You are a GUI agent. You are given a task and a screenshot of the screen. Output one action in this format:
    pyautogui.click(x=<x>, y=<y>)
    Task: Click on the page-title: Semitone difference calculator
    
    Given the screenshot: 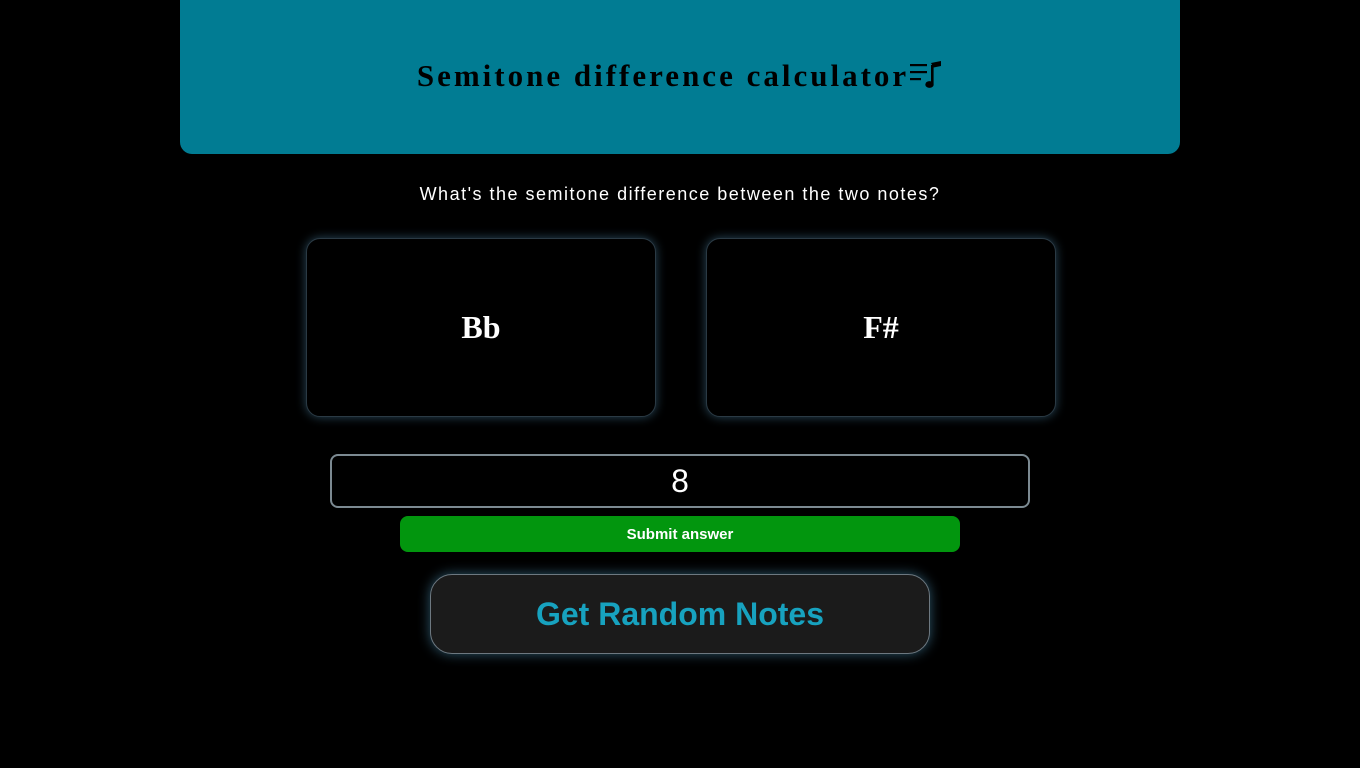 What is the action you would take?
    pyautogui.click(x=663, y=75)
    